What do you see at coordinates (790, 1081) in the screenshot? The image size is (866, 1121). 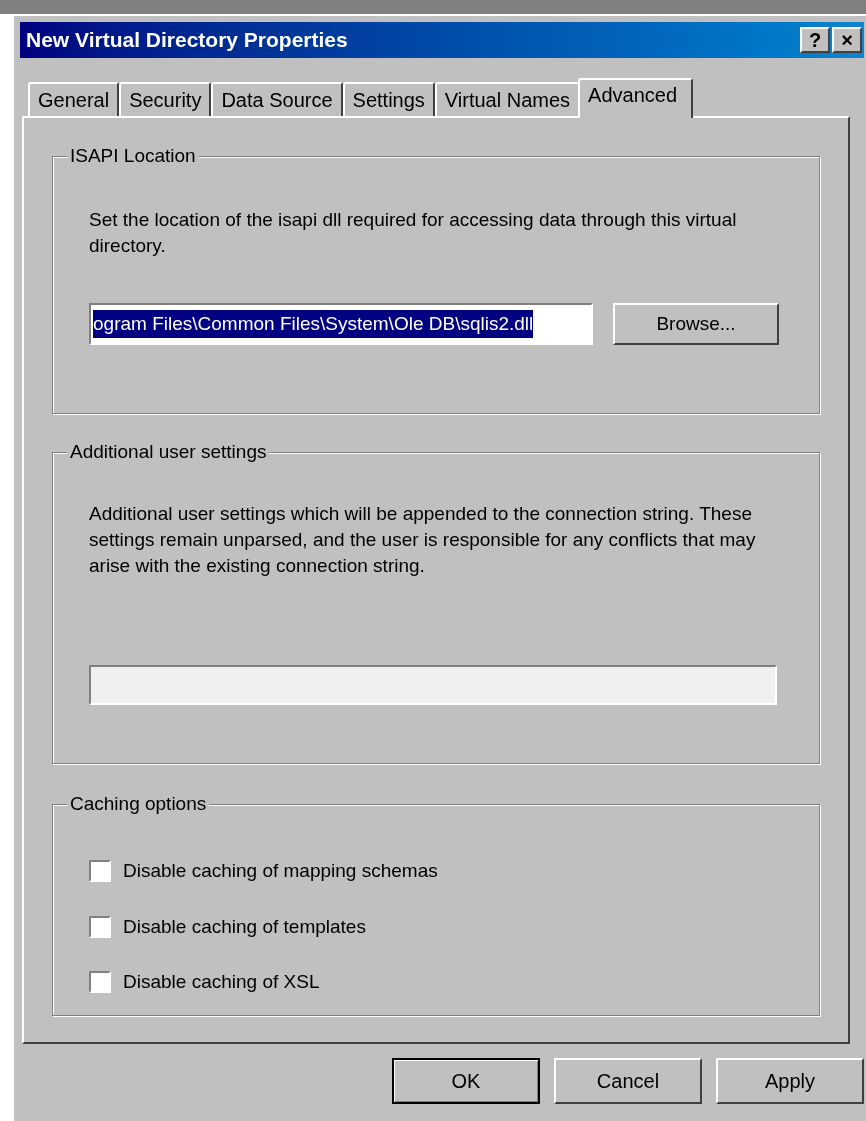 I see `dialog-button: Apply` at bounding box center [790, 1081].